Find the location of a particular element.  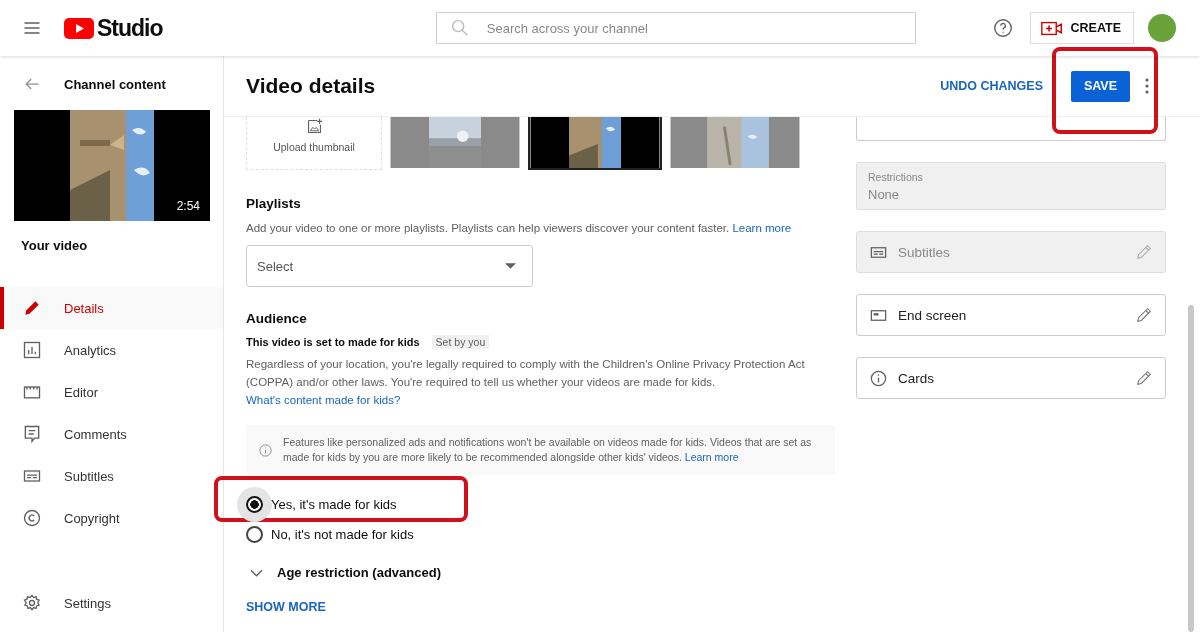

undo-button: UNDO CHANGES is located at coordinates (991, 86).